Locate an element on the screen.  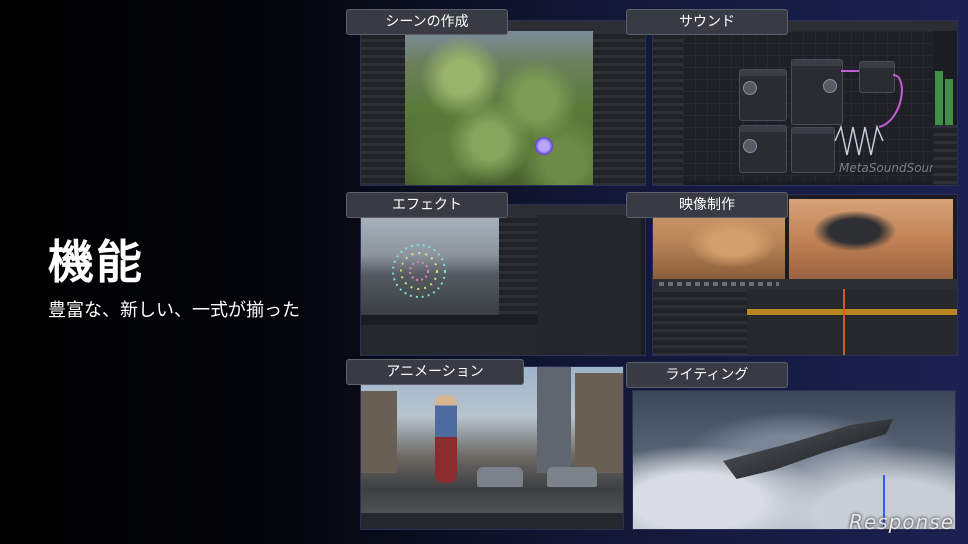
video-panel is located at coordinates (805, 275).